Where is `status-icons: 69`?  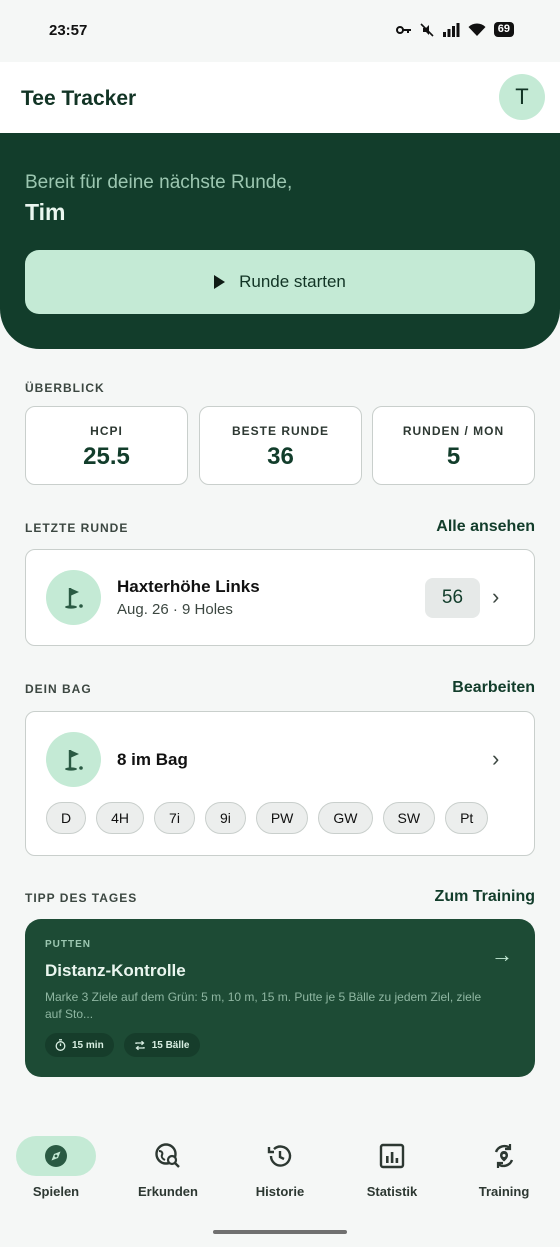
status-icons: 69 is located at coordinates (454, 29).